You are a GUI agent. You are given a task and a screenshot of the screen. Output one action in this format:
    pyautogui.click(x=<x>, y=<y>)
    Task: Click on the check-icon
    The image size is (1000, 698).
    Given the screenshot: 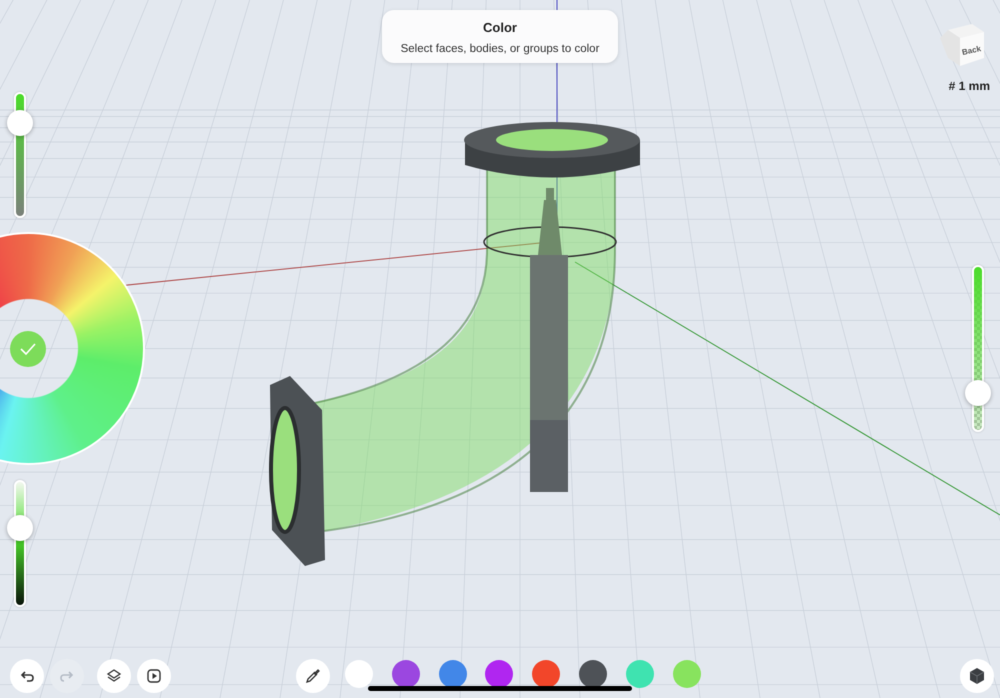 What is the action you would take?
    pyautogui.click(x=28, y=349)
    